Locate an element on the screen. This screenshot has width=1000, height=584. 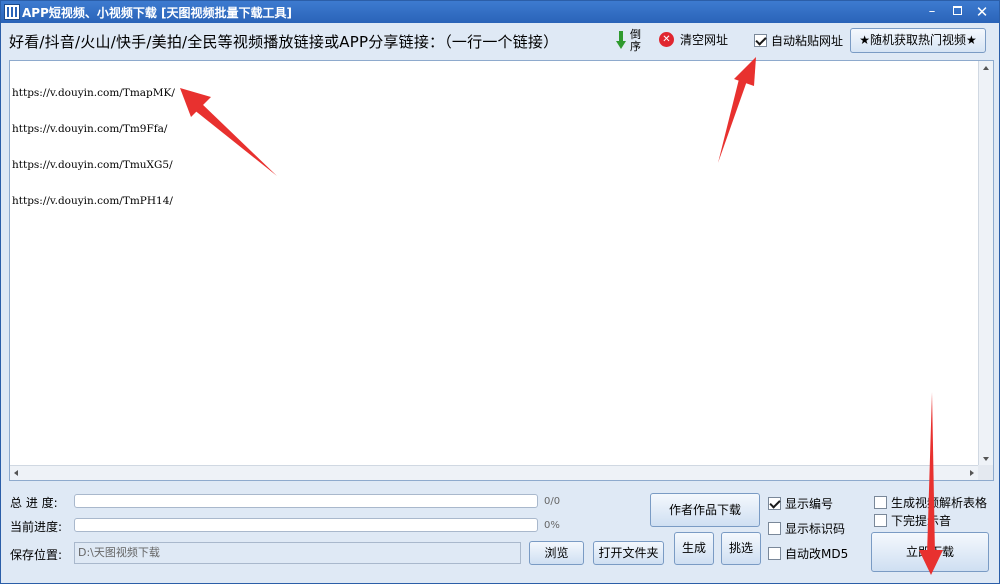
maximize-icon is located at coordinates (957, 10).